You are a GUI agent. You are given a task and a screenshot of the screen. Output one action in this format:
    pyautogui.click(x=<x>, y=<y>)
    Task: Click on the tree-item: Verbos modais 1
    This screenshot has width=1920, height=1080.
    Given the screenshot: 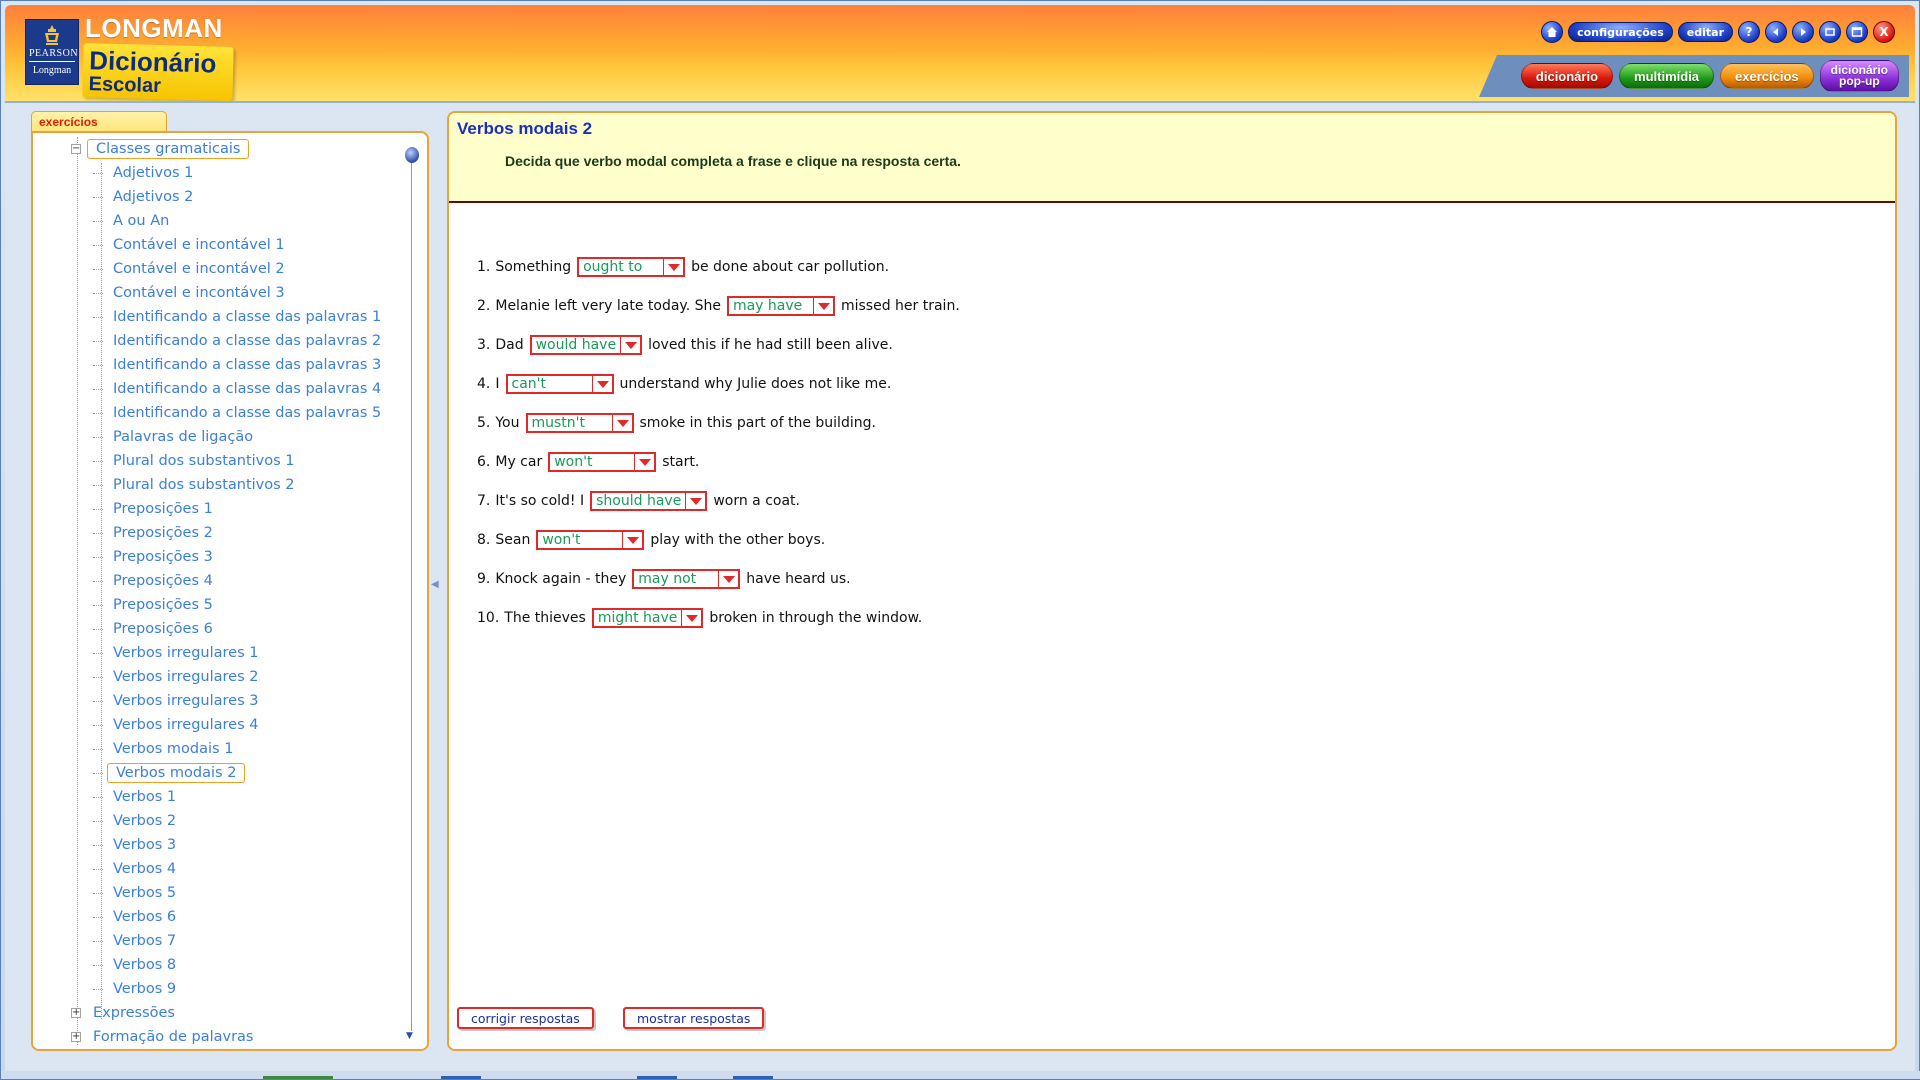 What is the action you would take?
    pyautogui.click(x=223, y=749)
    